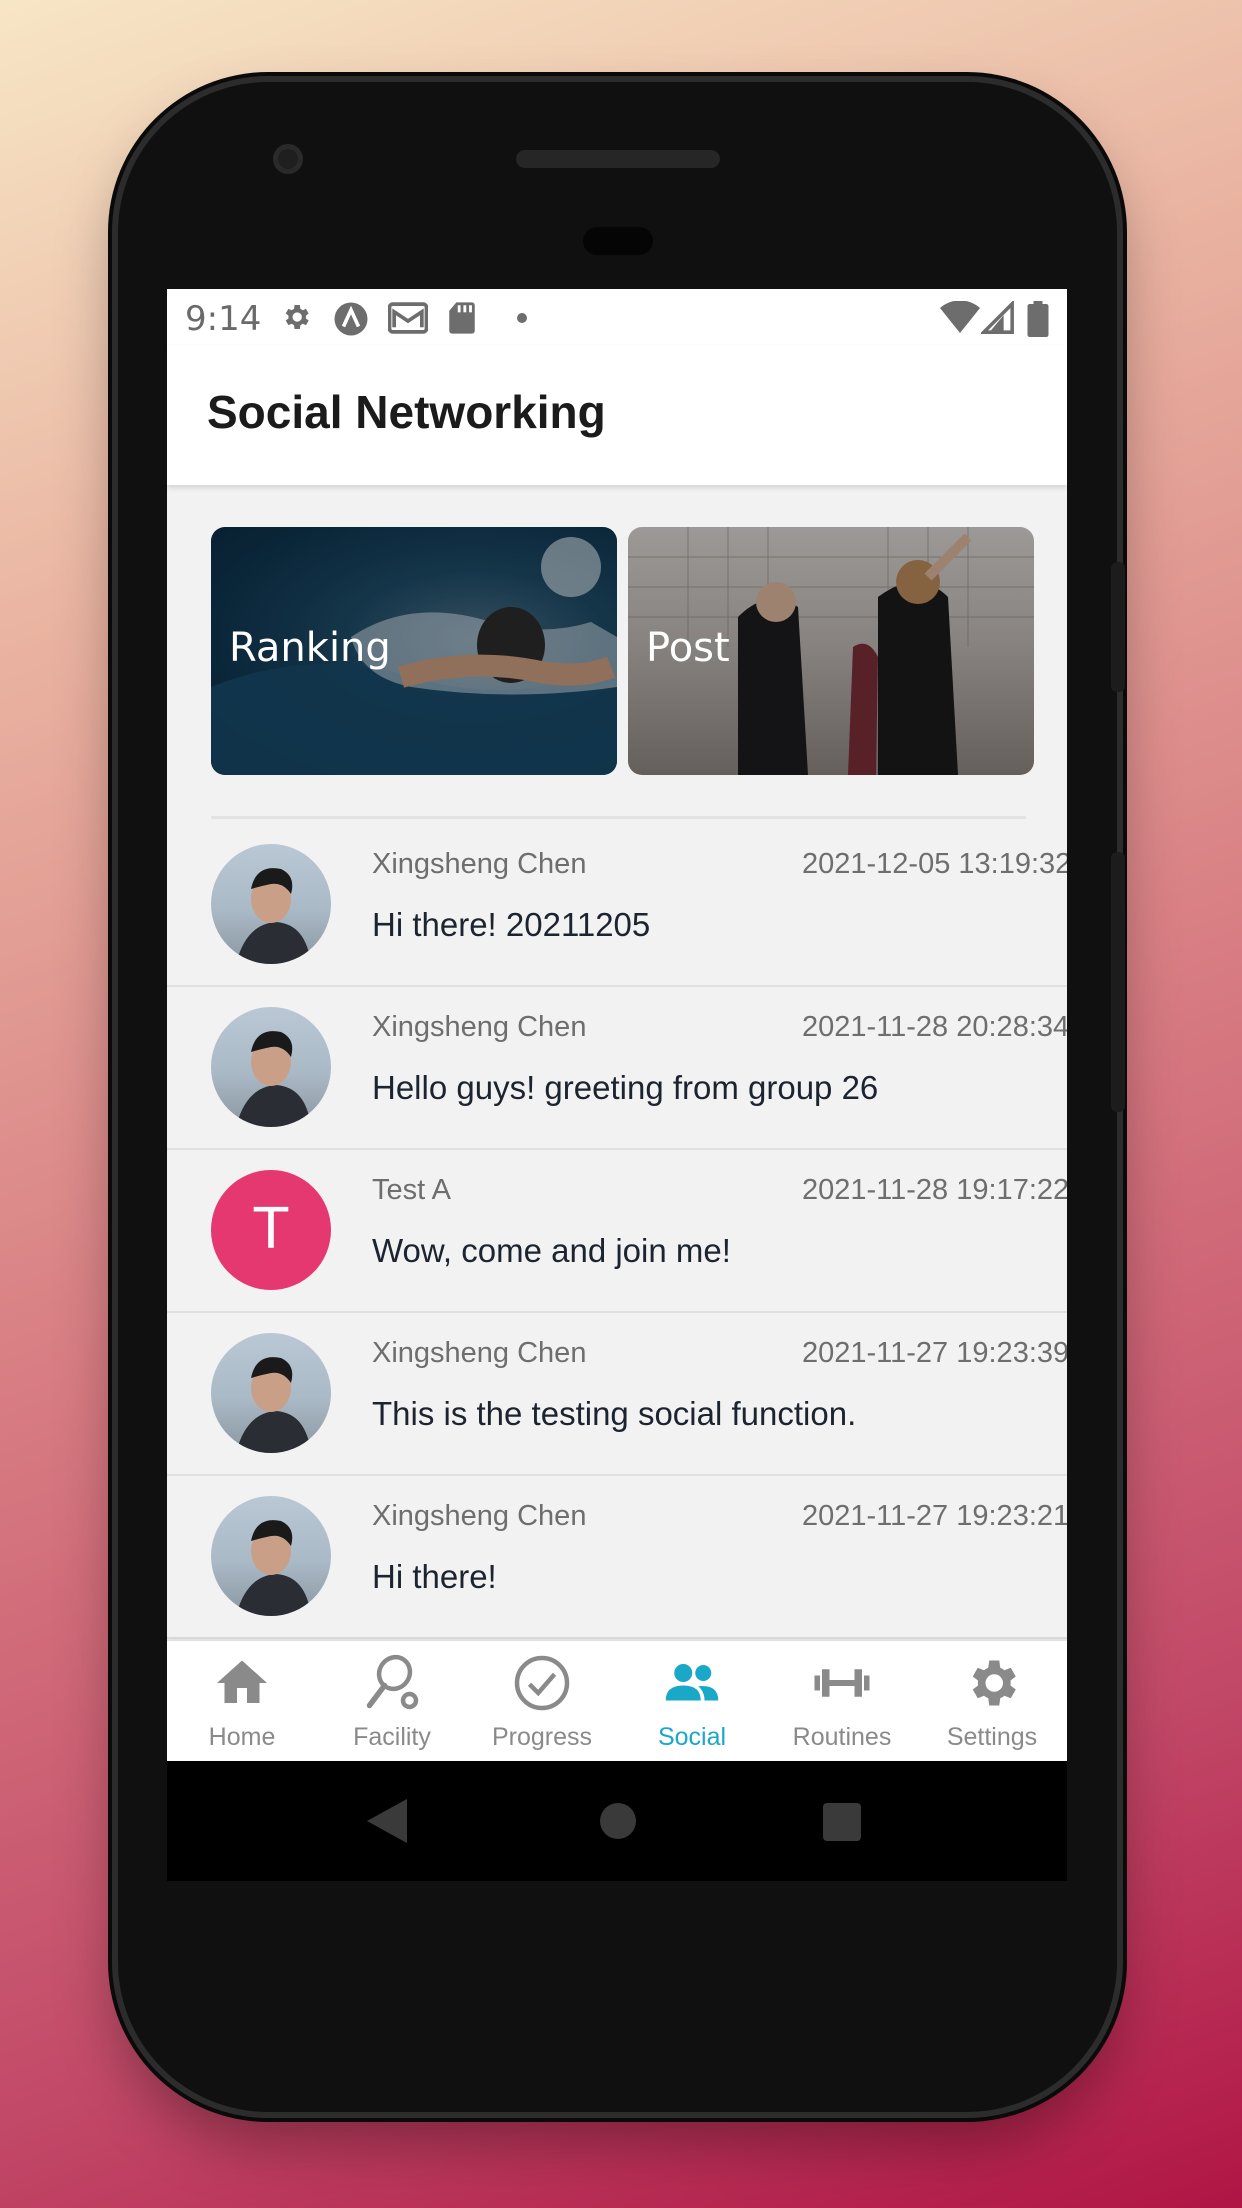 The width and height of the screenshot is (1242, 2208). What do you see at coordinates (618, 159) in the screenshot?
I see `earpiece-speaker` at bounding box center [618, 159].